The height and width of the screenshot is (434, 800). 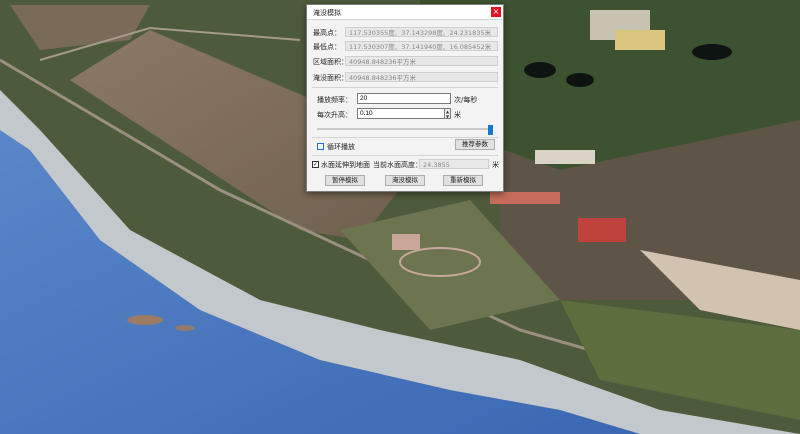 I want to click on recommend-params-button: 推荐参数, so click(x=475, y=144).